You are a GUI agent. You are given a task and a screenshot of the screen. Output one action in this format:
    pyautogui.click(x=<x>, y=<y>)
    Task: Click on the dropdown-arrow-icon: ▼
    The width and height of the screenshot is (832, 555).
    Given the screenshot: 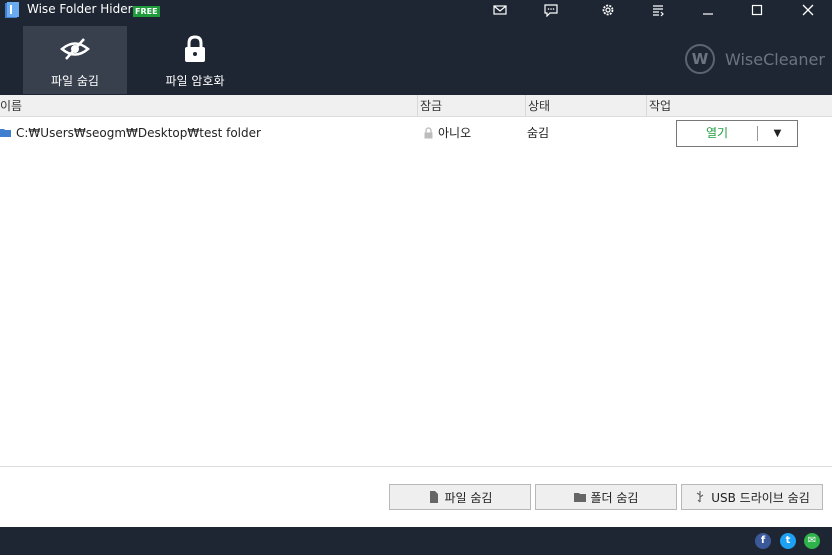 What is the action you would take?
    pyautogui.click(x=777, y=133)
    